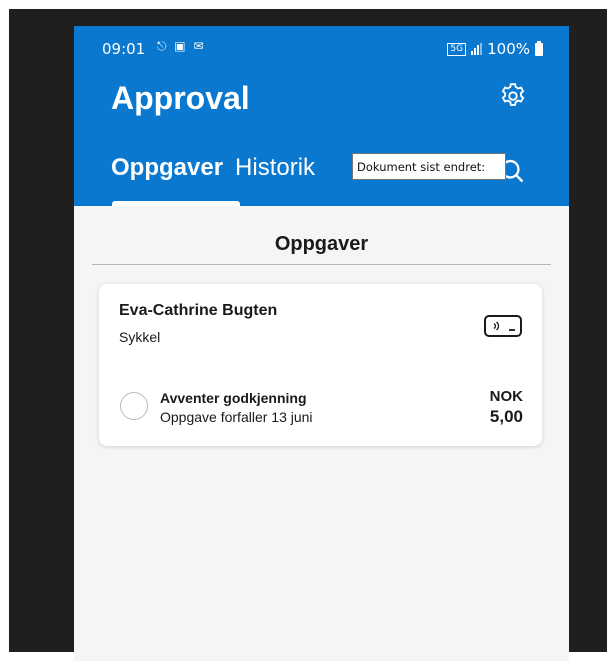  What do you see at coordinates (180, 98) in the screenshot?
I see `app-title: Approval` at bounding box center [180, 98].